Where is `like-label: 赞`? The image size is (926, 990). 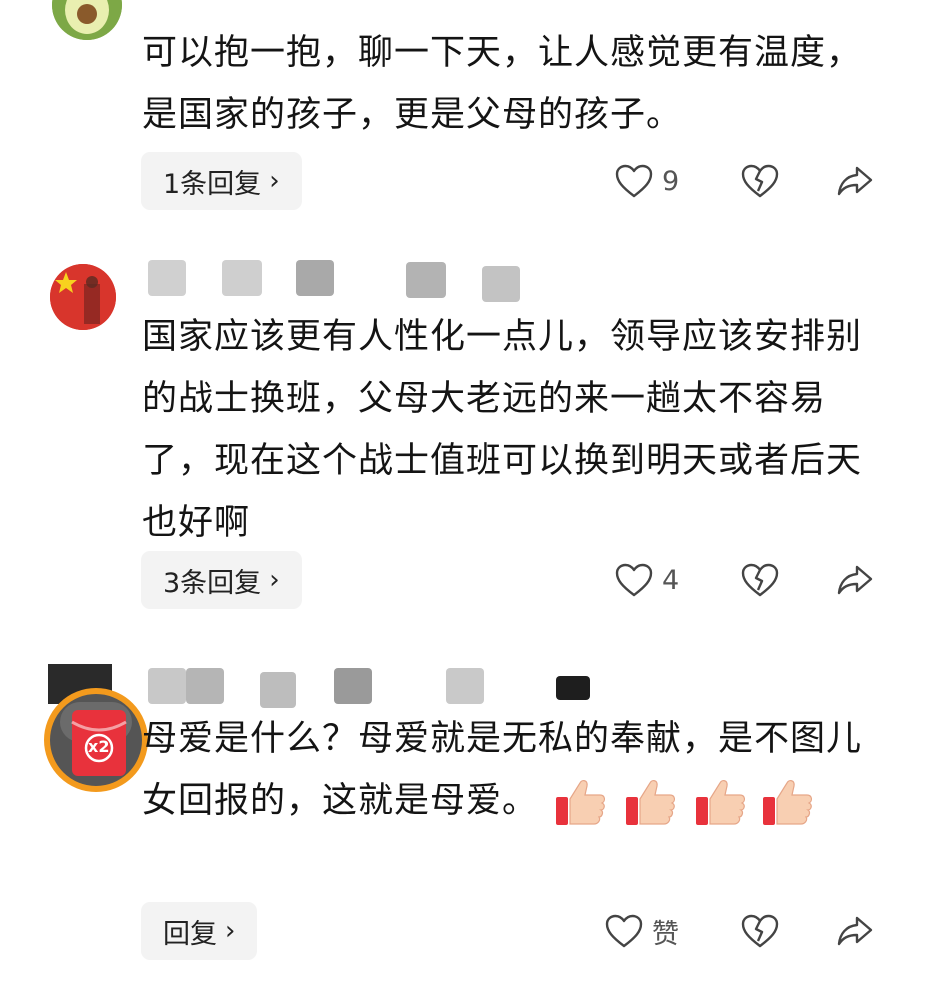 like-label: 赞 is located at coordinates (665, 934).